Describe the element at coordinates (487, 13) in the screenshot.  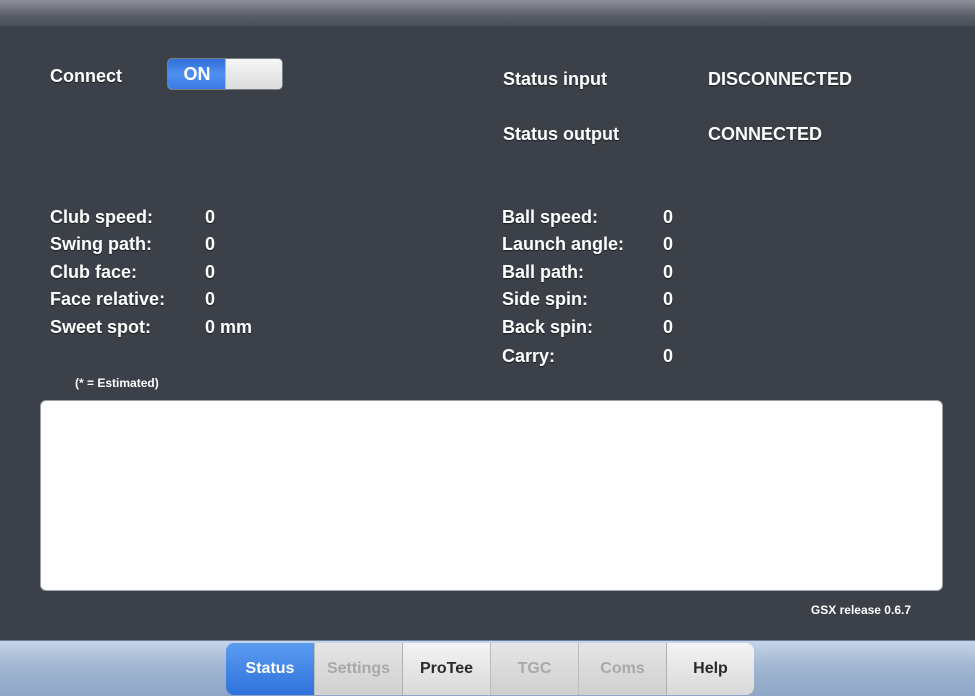
I see `top-bar` at that location.